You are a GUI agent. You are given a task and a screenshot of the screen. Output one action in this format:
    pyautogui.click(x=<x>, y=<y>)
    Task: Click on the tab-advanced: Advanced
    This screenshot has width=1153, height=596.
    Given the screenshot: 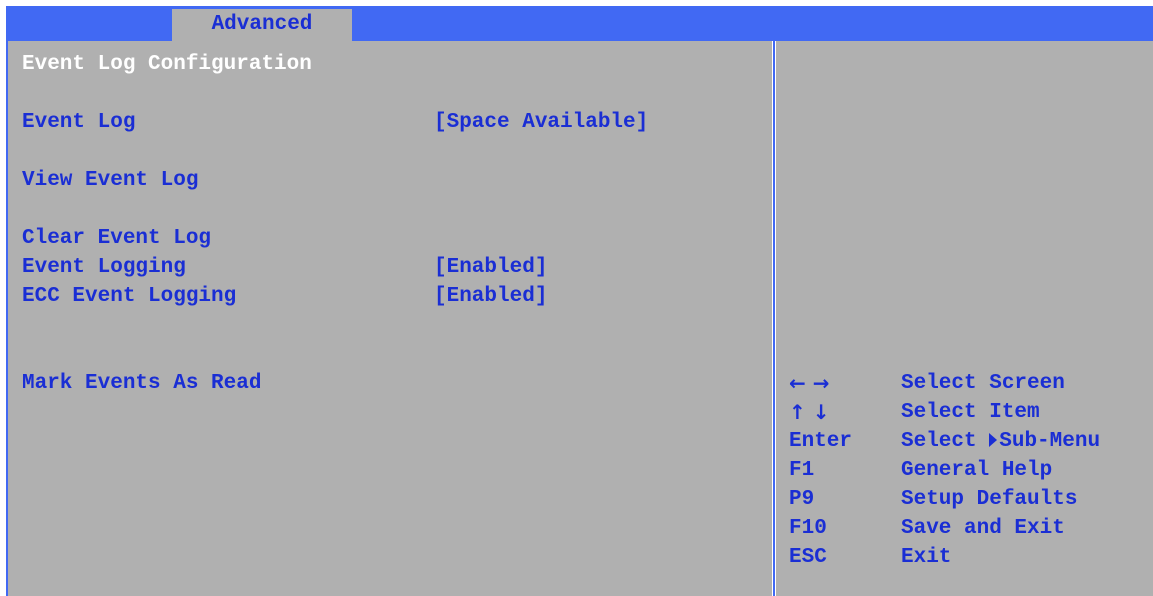 What is the action you would take?
    pyautogui.click(x=262, y=25)
    